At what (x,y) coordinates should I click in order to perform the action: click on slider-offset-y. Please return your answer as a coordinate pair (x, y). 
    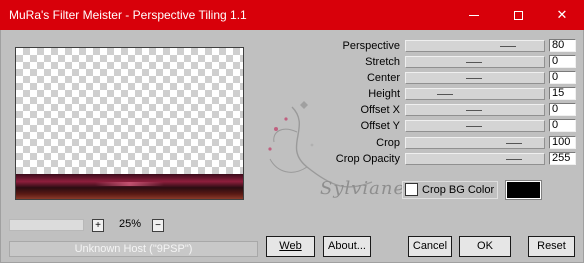
    Looking at the image, I should click on (475, 126).